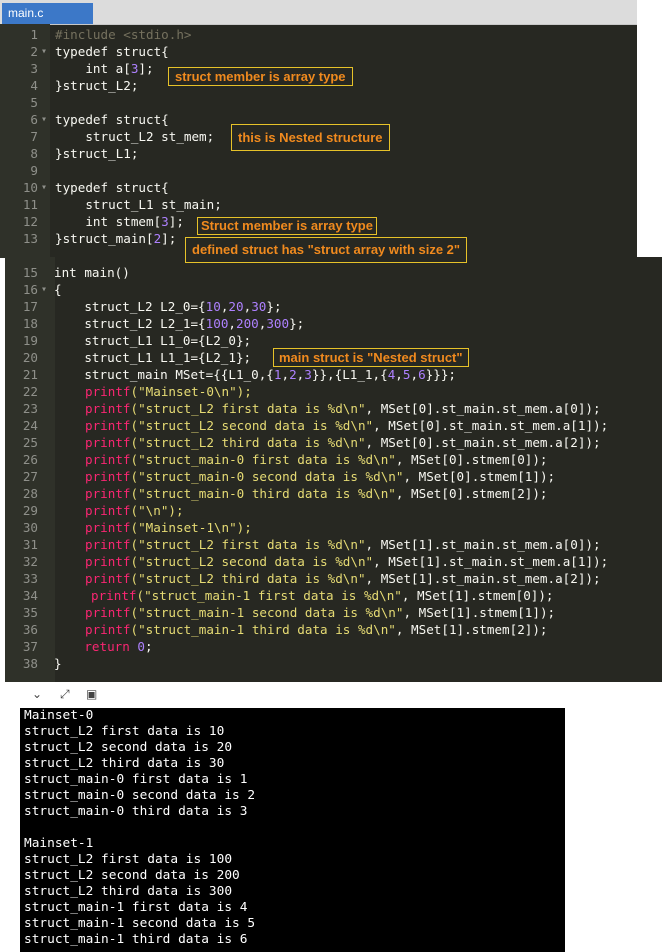 The width and height of the screenshot is (666, 952). What do you see at coordinates (30, 272) in the screenshot?
I see `line-number: 15` at bounding box center [30, 272].